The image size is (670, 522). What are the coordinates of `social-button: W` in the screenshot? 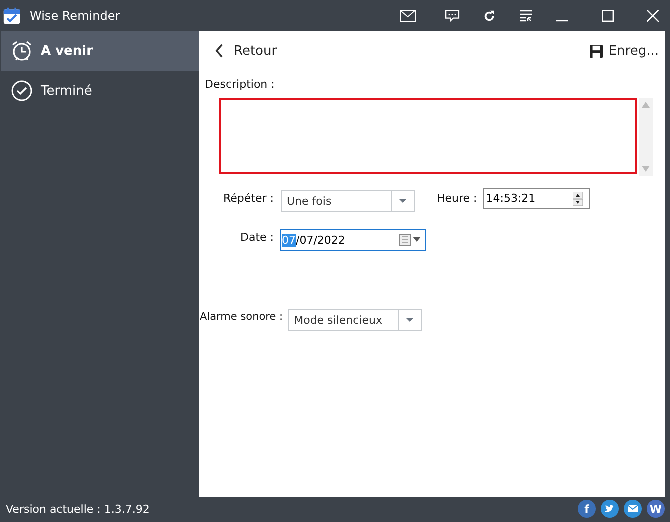 It's located at (656, 509).